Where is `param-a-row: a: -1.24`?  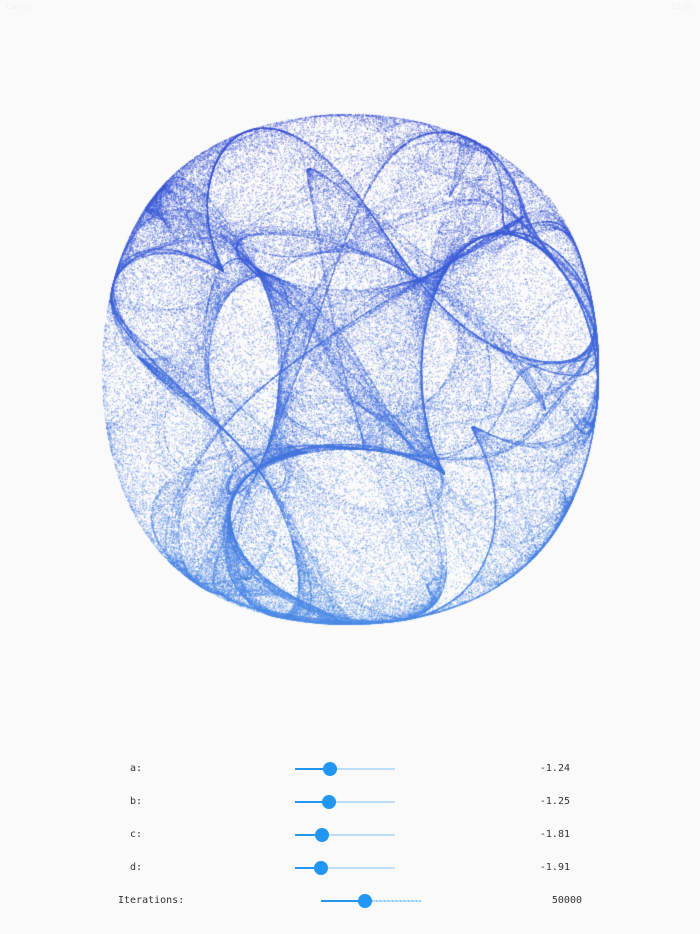 param-a-row: a: -1.24 is located at coordinates (350, 769).